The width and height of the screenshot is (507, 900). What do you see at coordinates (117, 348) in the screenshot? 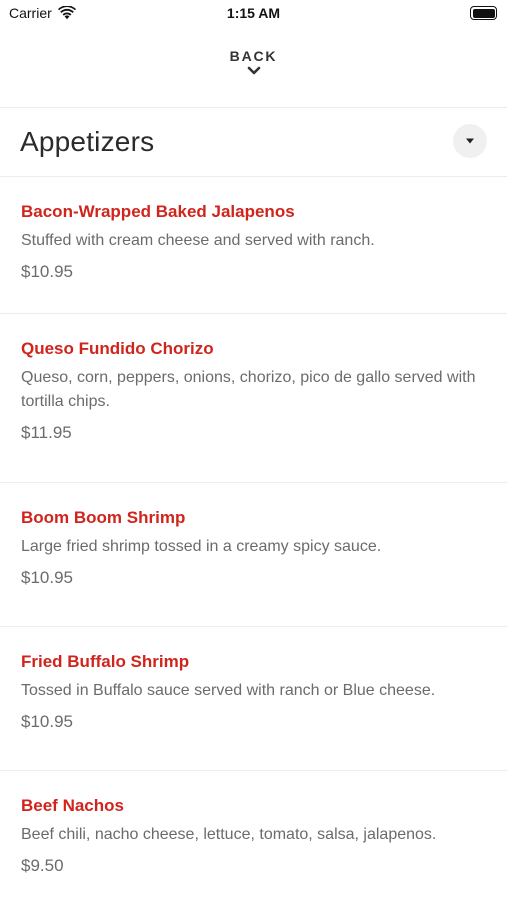
I see `item-name: Queso Fundido Chorizo` at bounding box center [117, 348].